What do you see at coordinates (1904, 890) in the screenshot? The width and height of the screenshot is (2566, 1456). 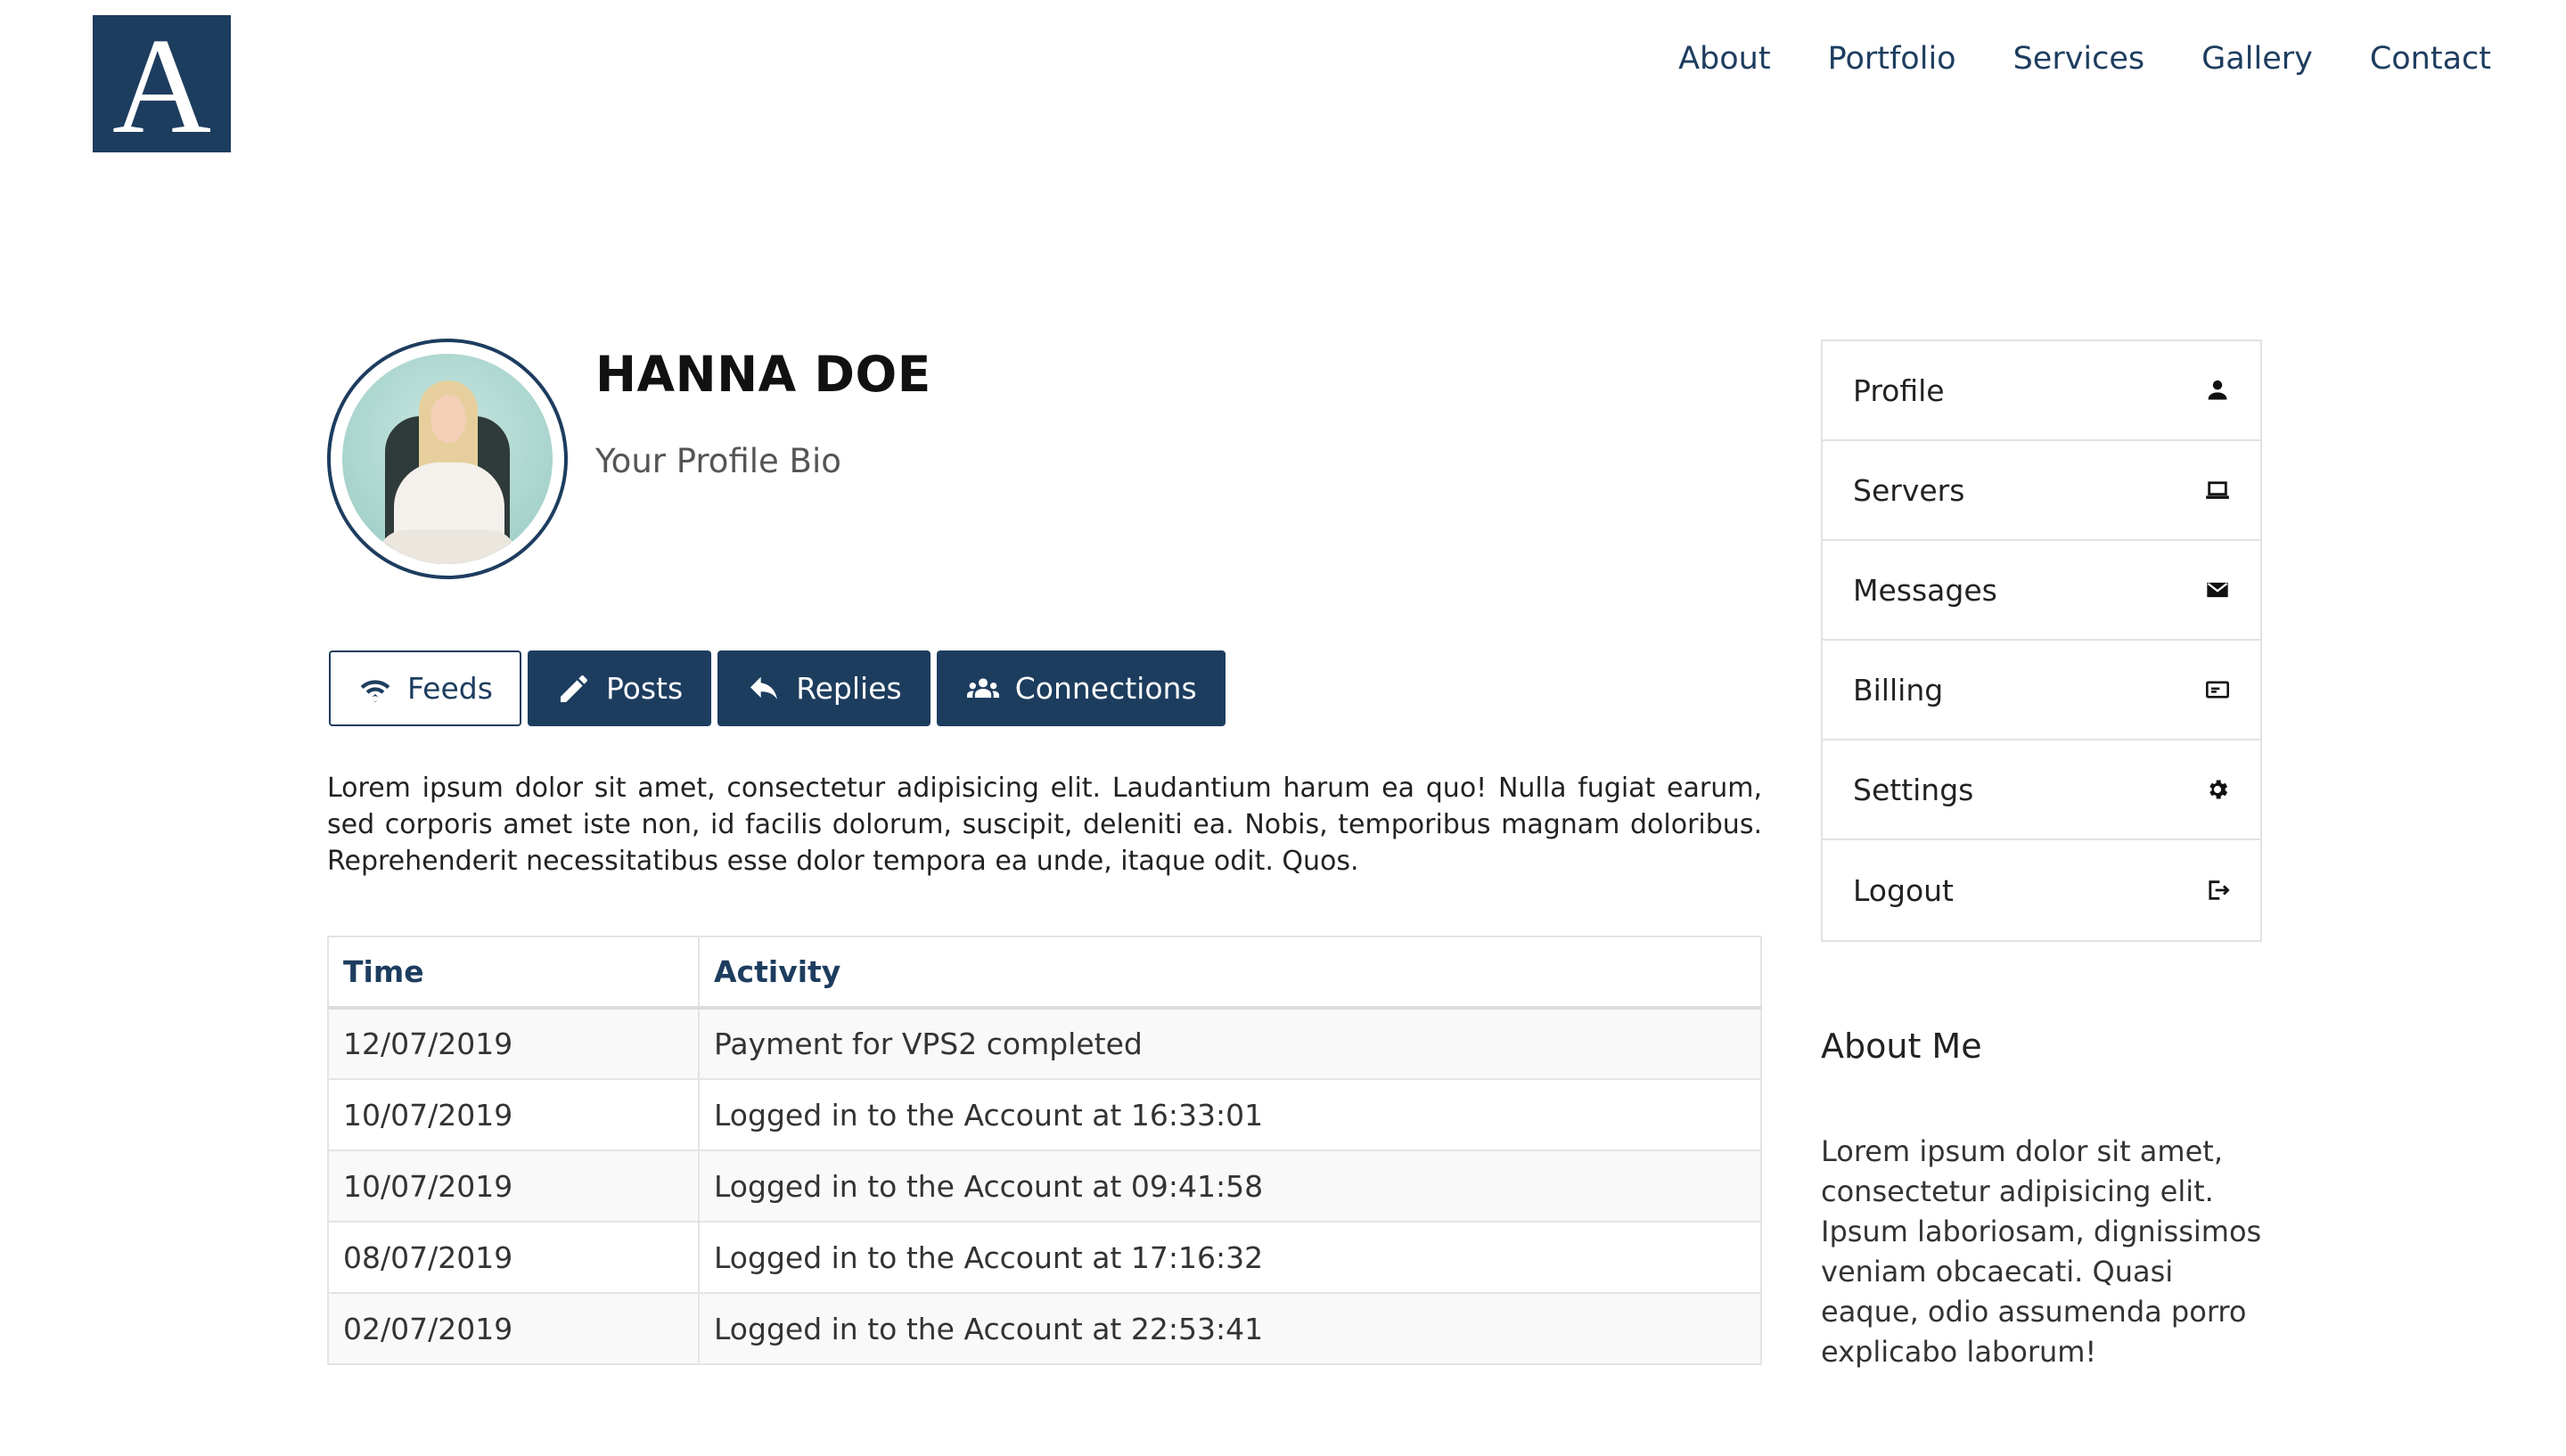 I see `menu-item-label: Logout` at bounding box center [1904, 890].